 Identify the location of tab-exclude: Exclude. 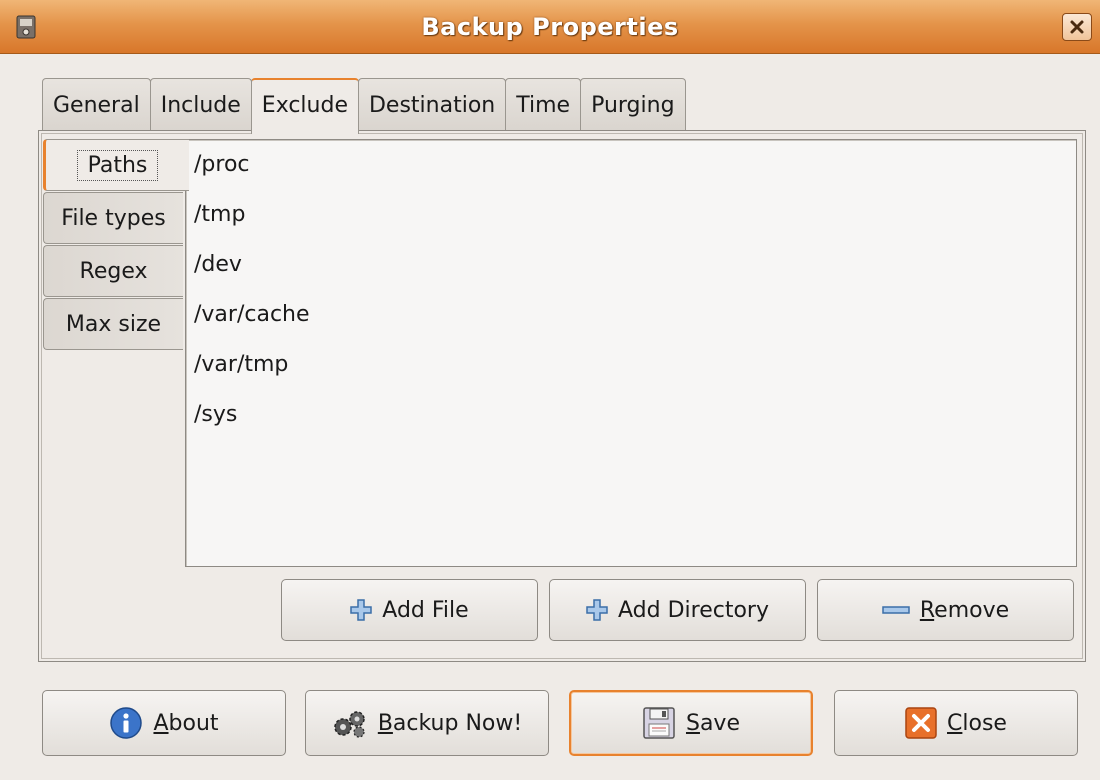
(304, 106).